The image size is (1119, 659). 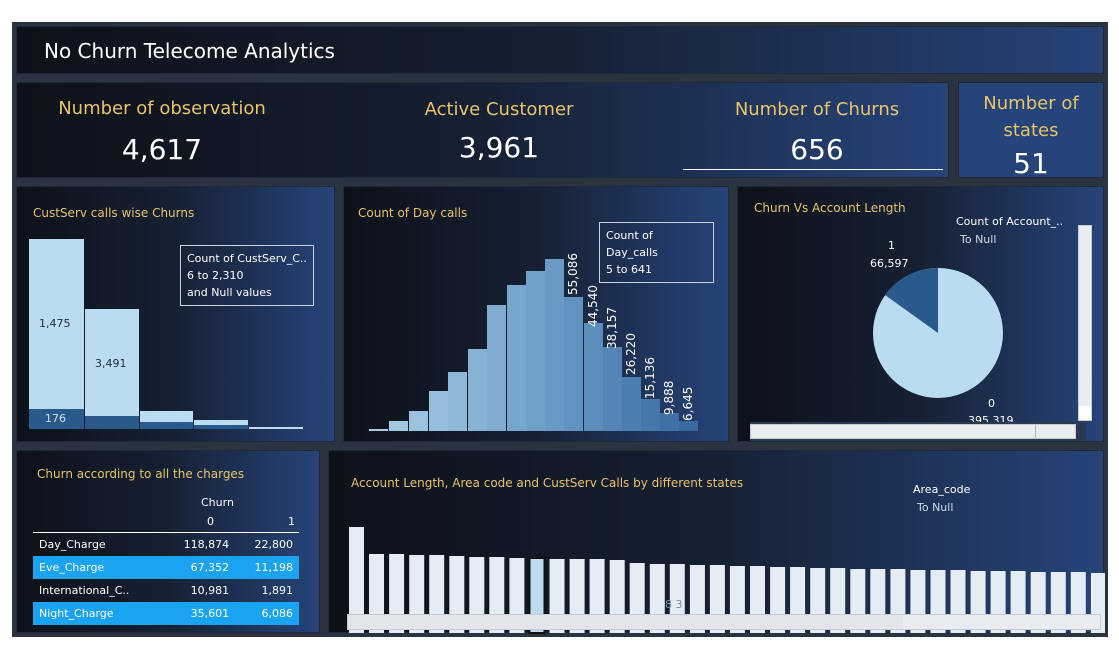 I want to click on churns-label: Number of Churns, so click(x=817, y=109).